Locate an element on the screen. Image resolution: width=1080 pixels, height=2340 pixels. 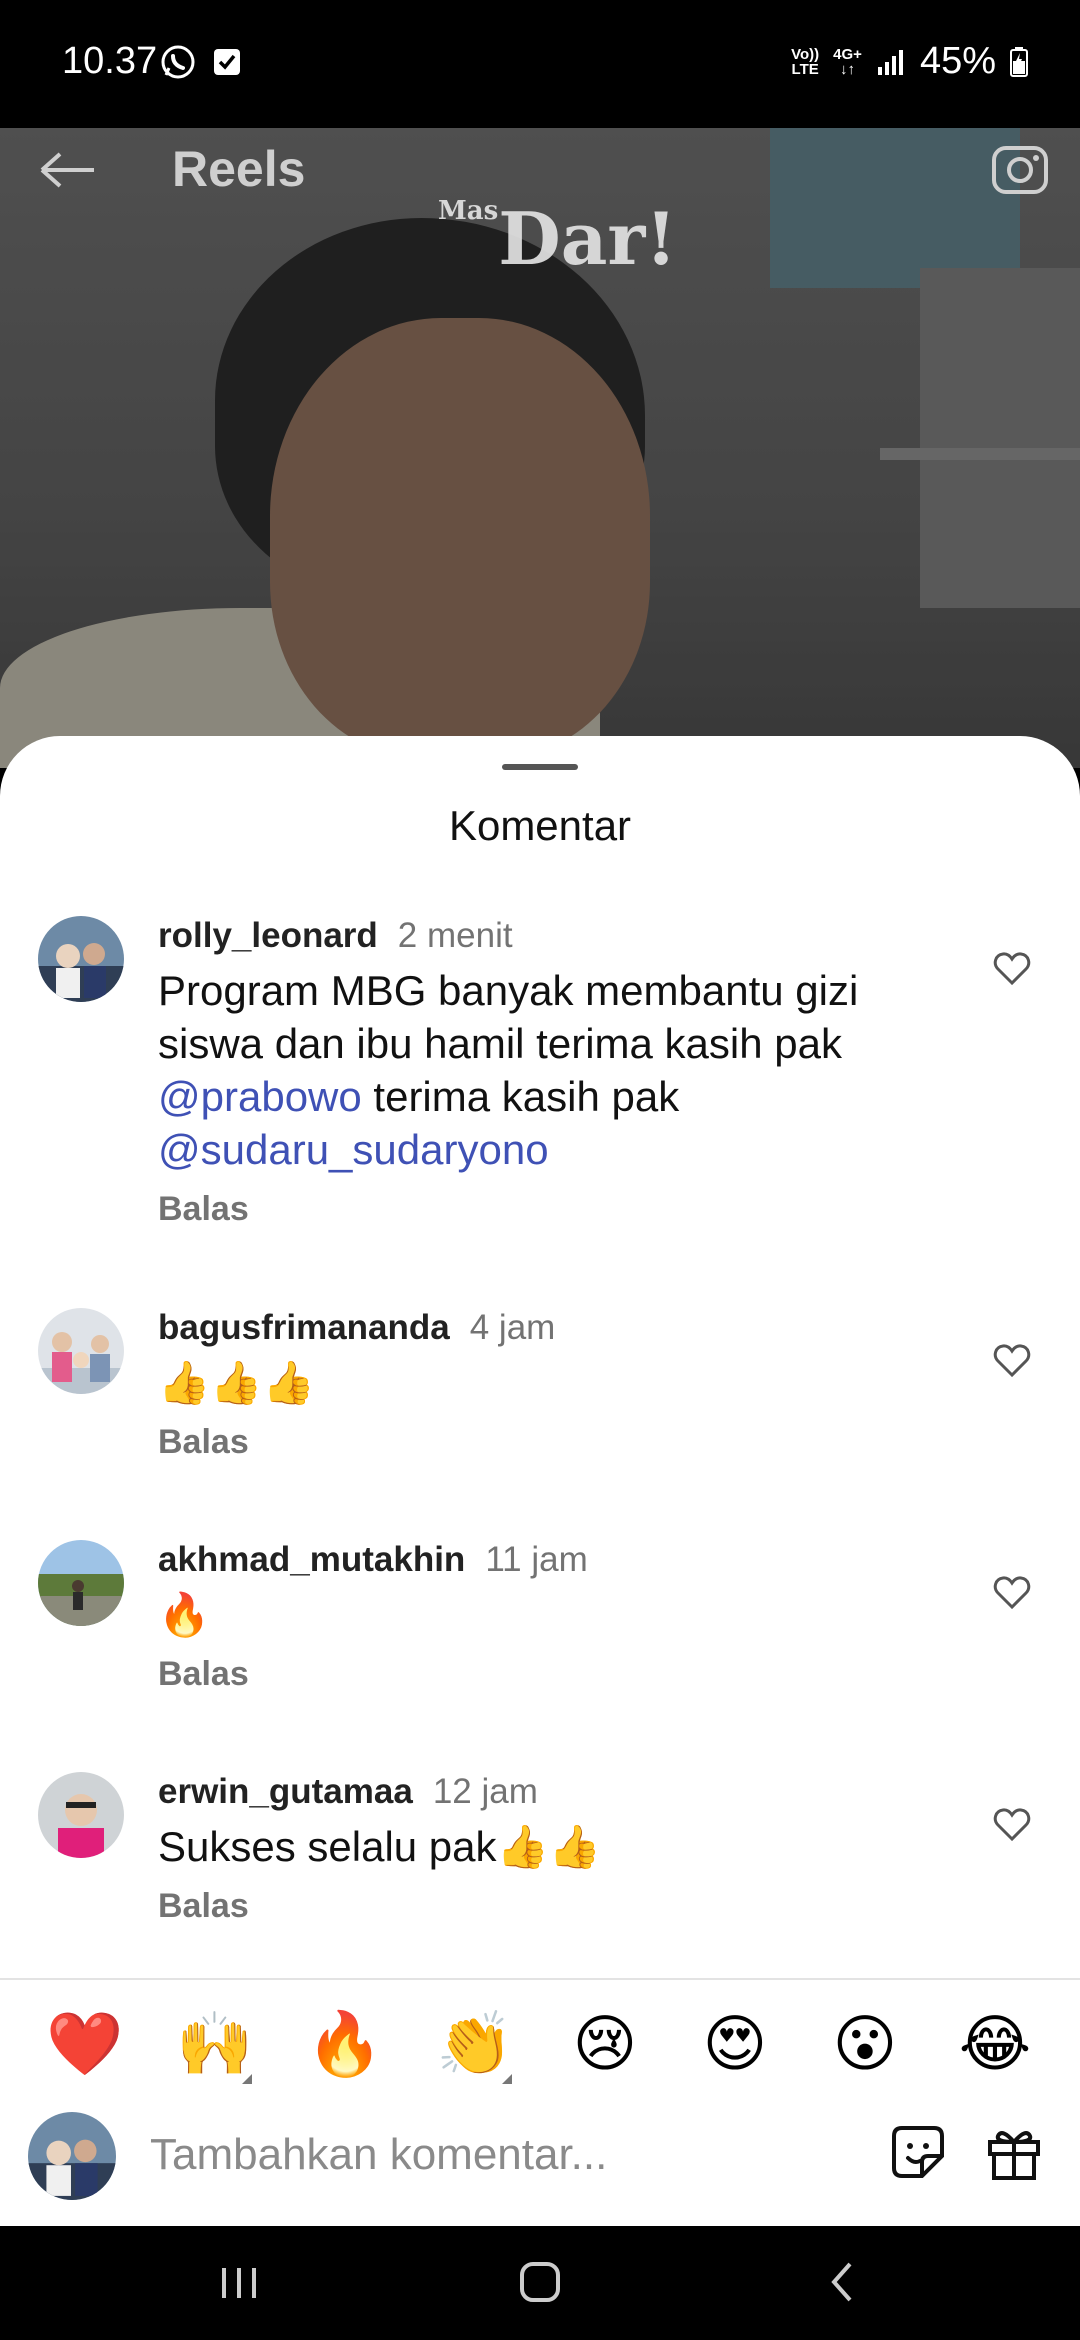
comment-text: Sukses selalu pak👍👍 is located at coordinates (380, 1846).